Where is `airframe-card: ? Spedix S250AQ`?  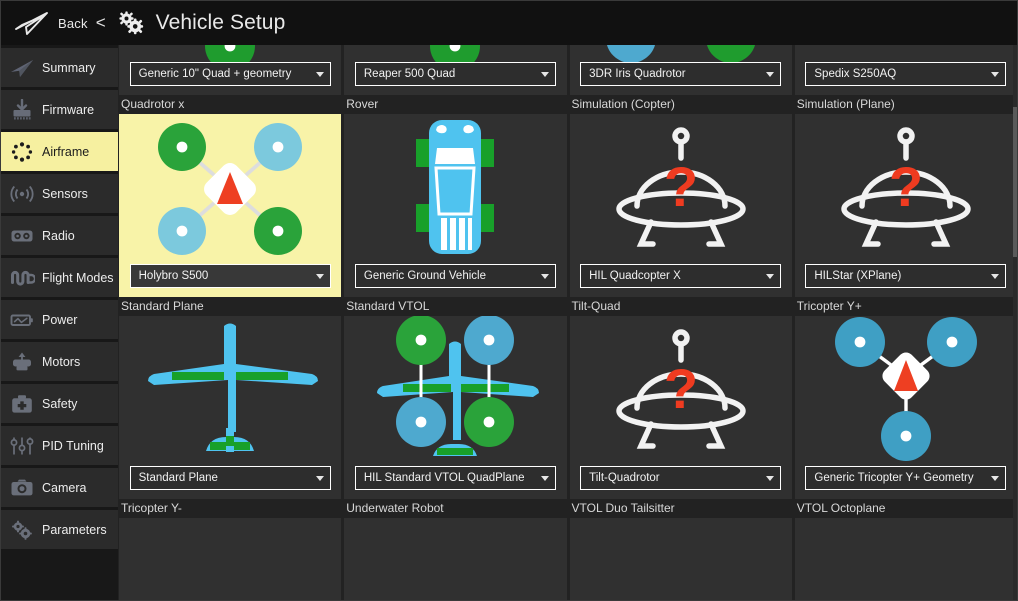 airframe-card: ? Spedix S250AQ is located at coordinates (905, 70).